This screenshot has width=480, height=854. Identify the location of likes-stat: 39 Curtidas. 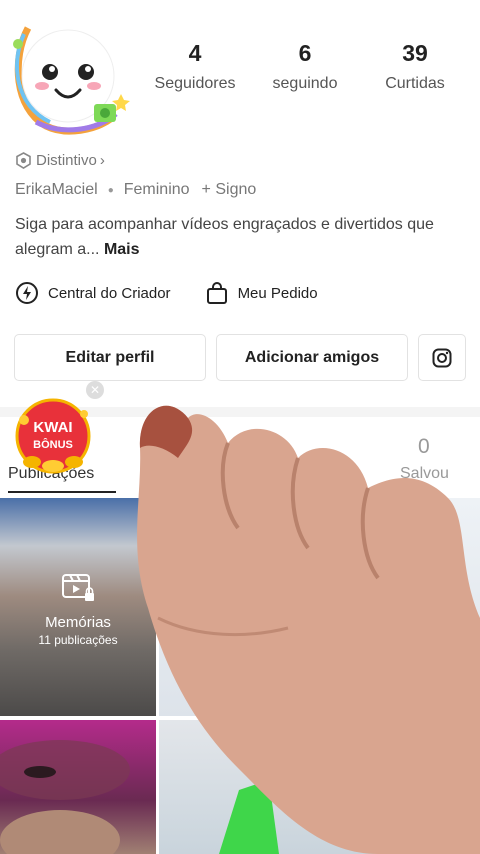
(415, 66).